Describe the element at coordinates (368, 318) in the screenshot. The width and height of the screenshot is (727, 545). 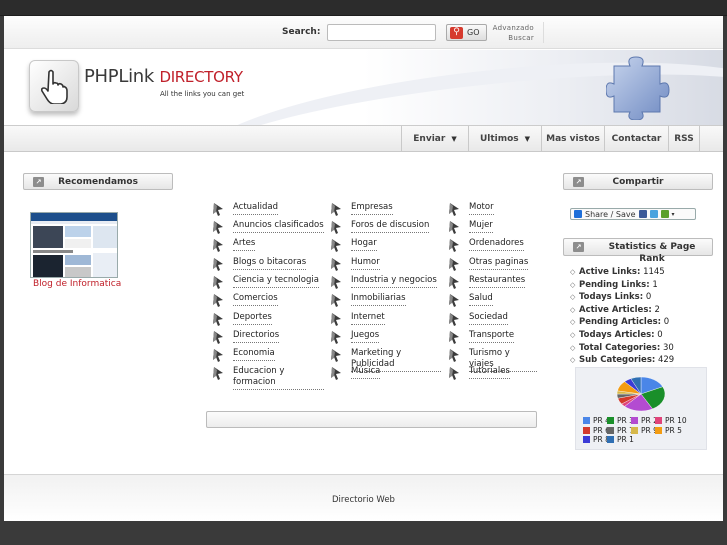
I see `category-link: Internet` at that location.